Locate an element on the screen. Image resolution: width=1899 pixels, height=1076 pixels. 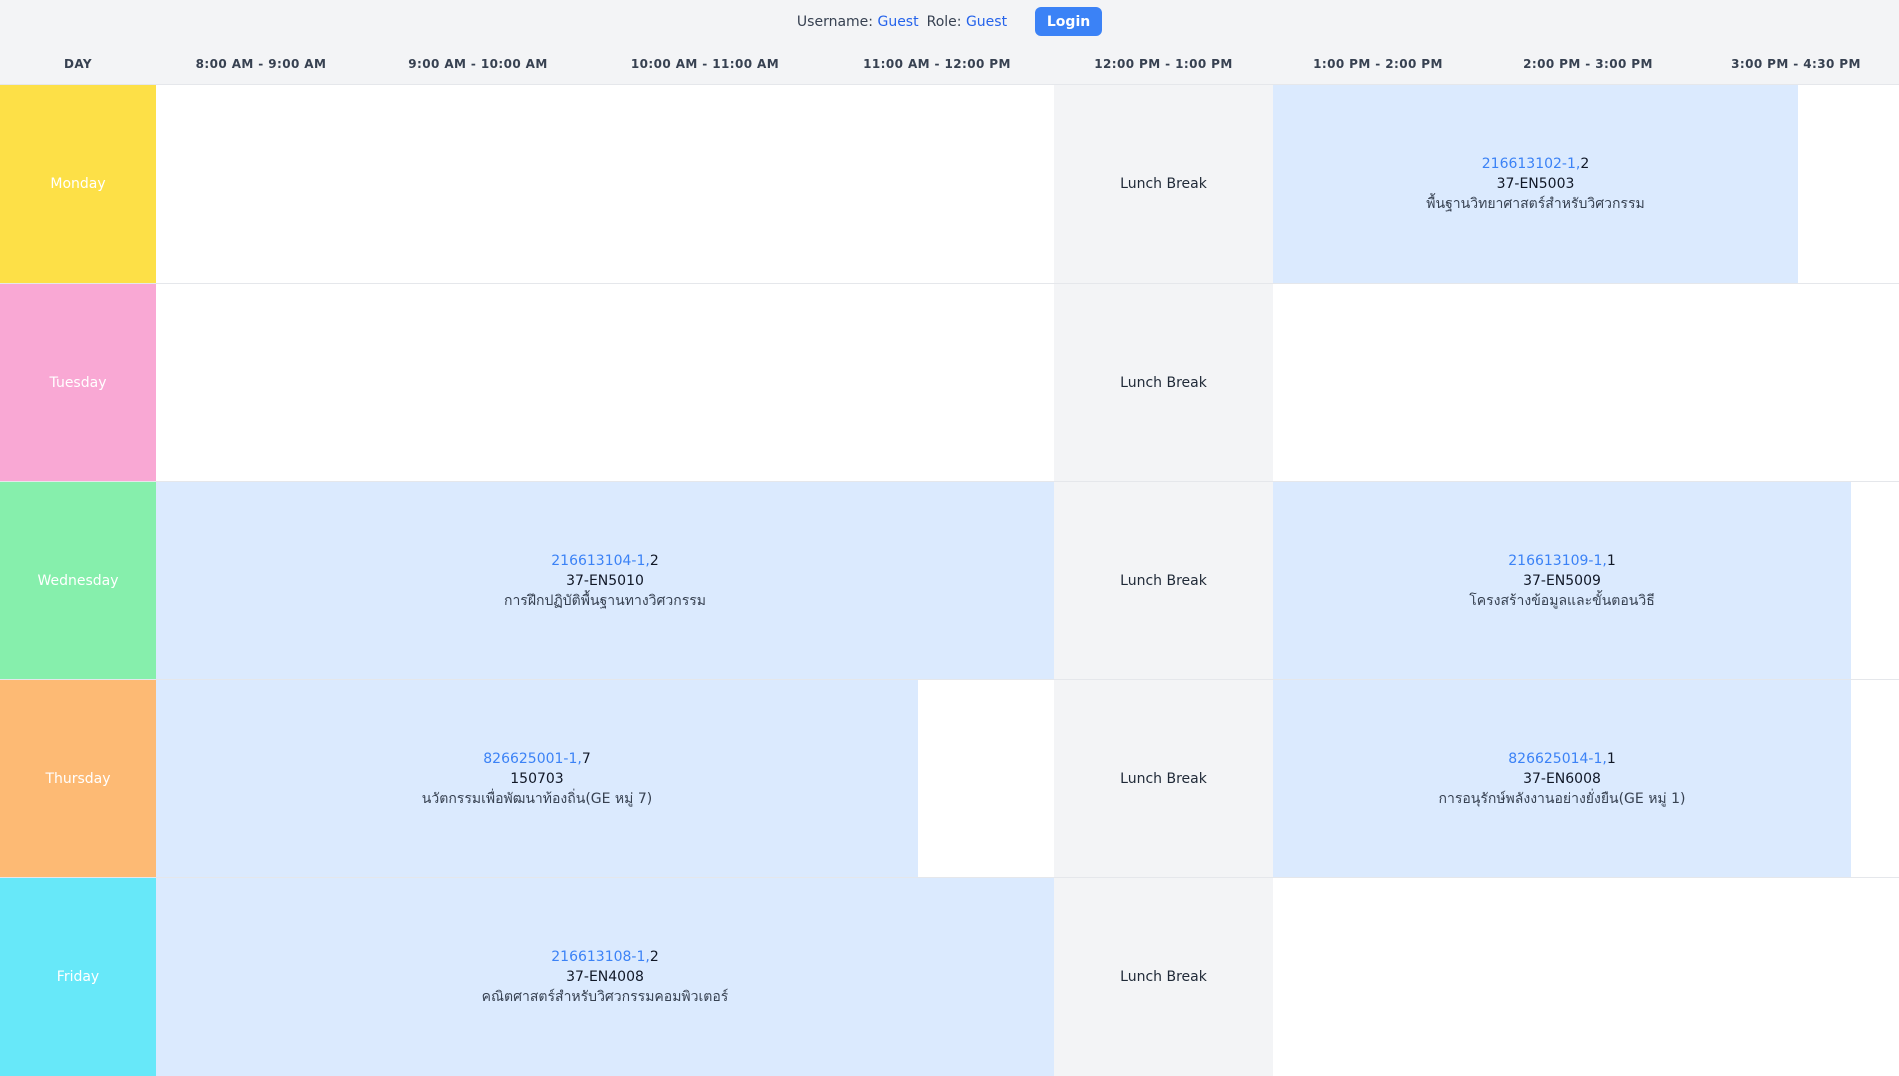
course-room: 150703 is located at coordinates (537, 778).